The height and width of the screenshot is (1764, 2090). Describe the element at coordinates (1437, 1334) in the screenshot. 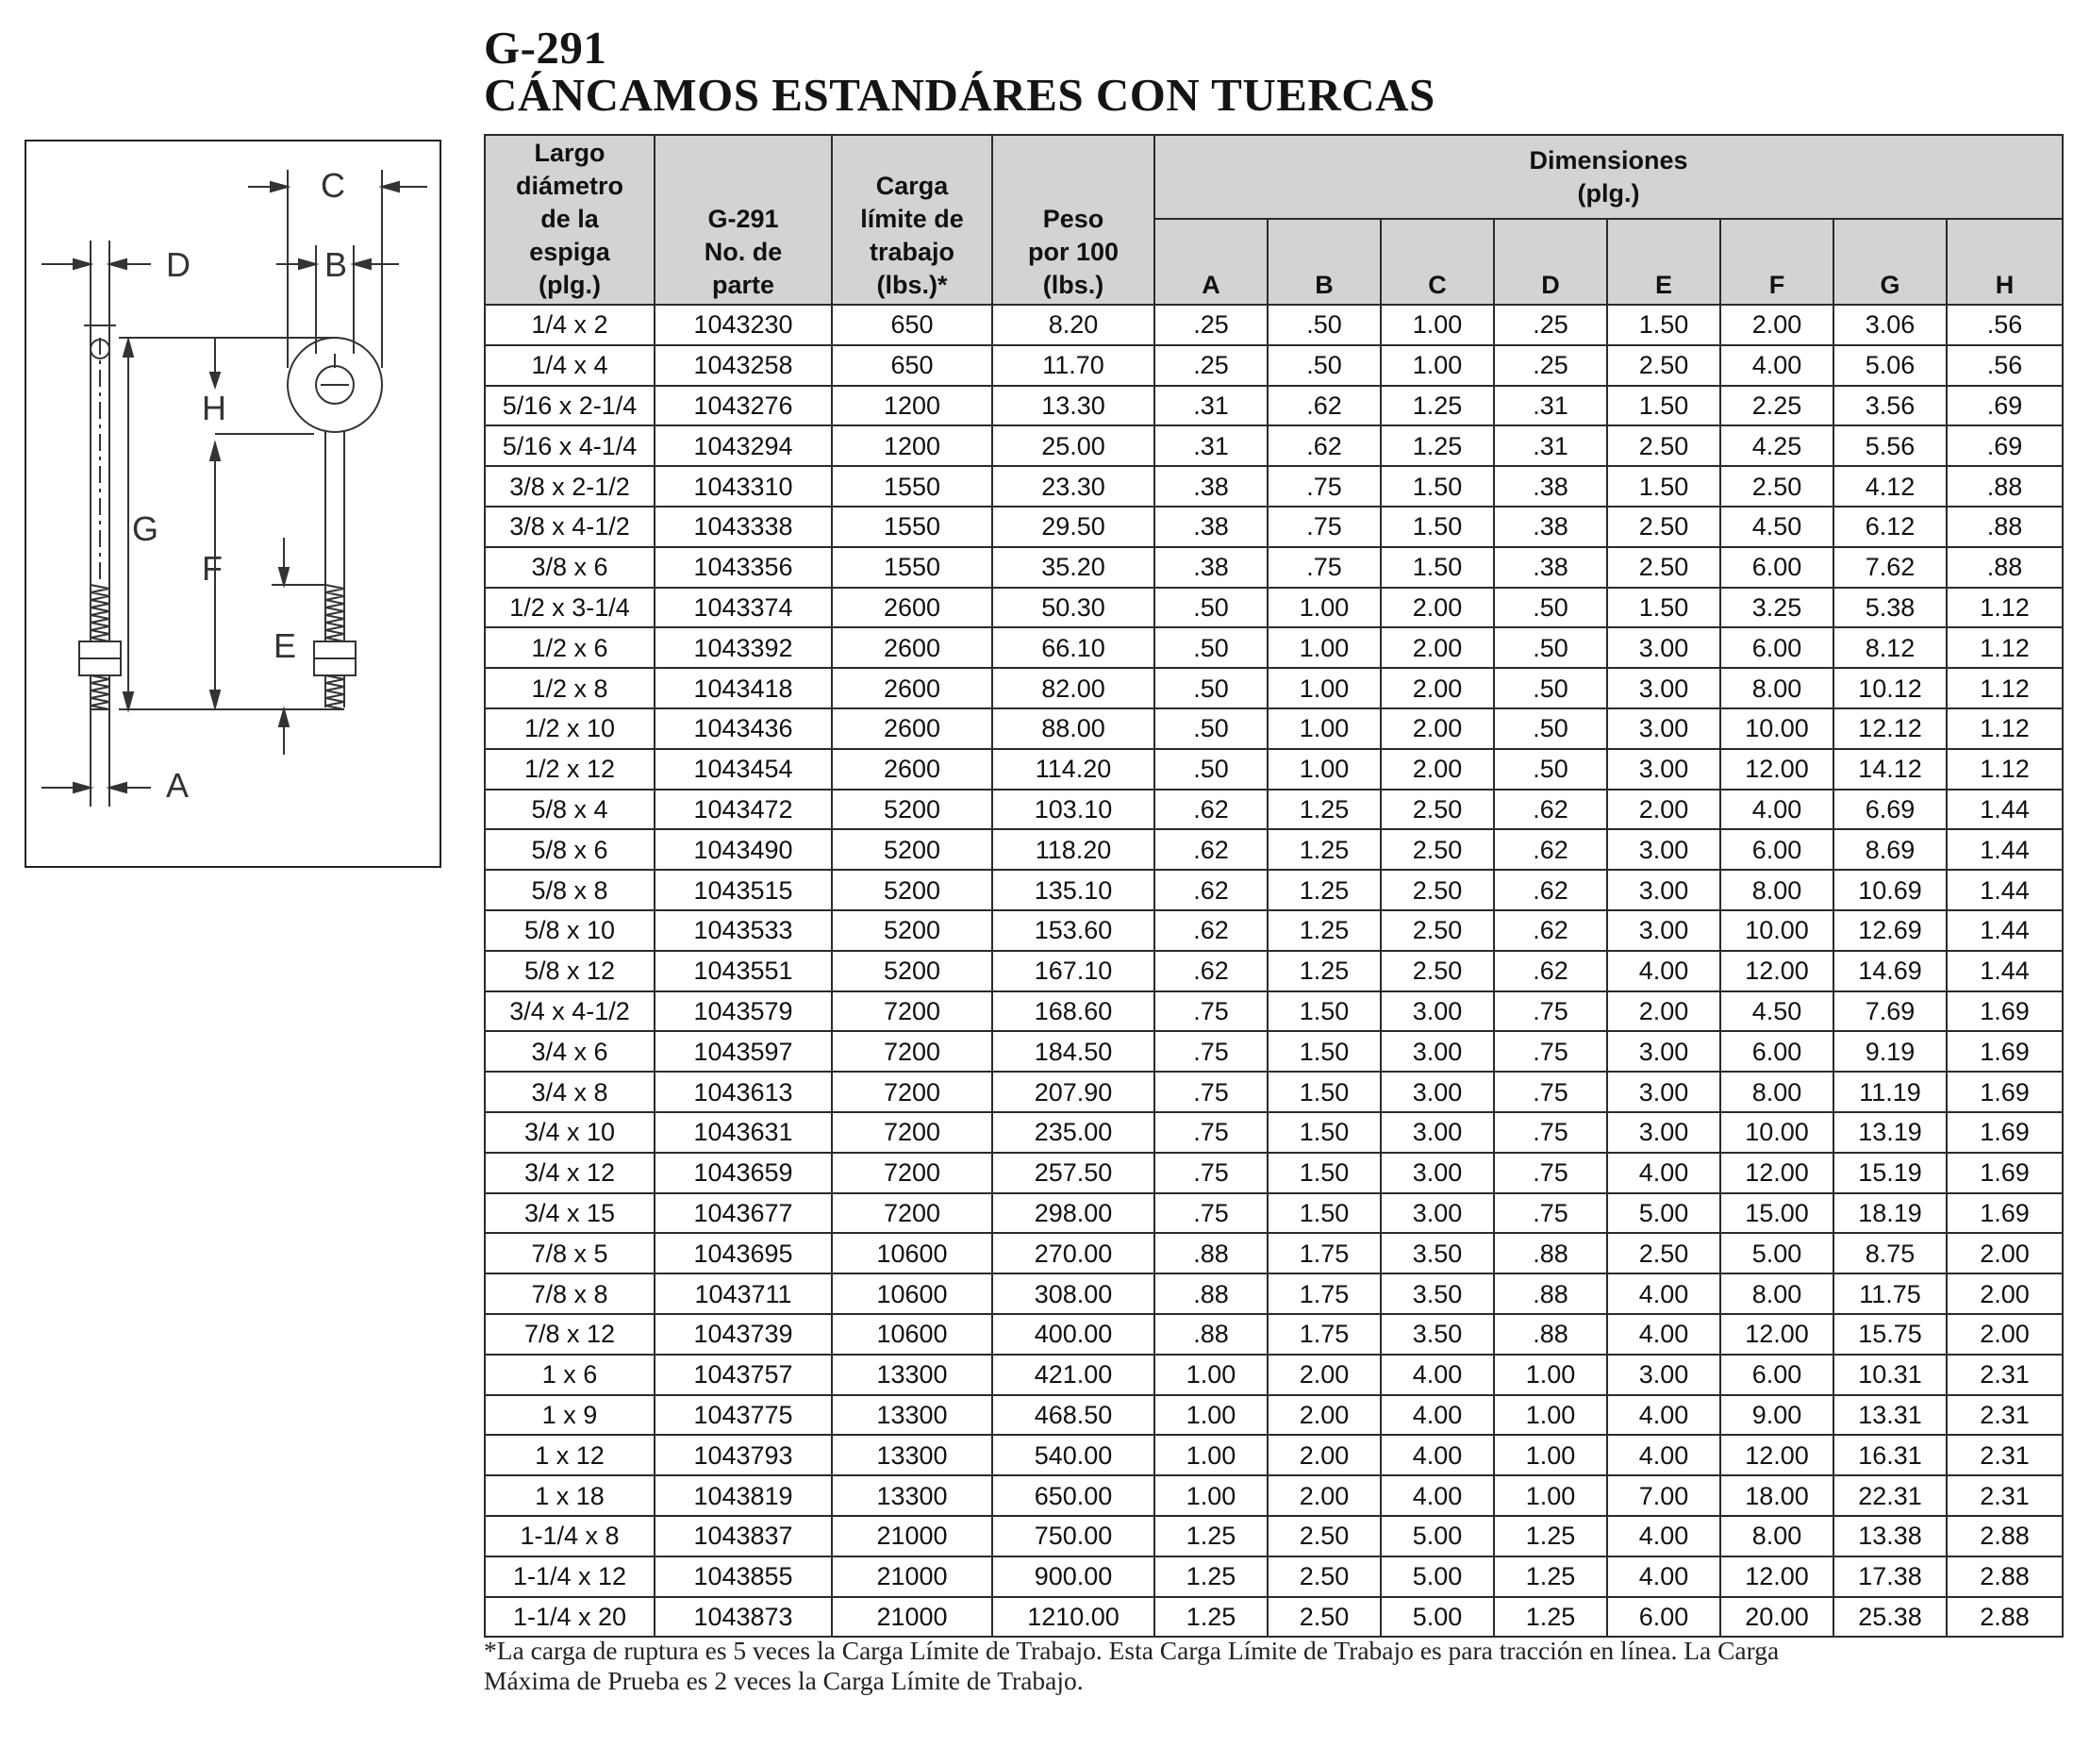

I see `cell-dim-c: 3.50` at that location.